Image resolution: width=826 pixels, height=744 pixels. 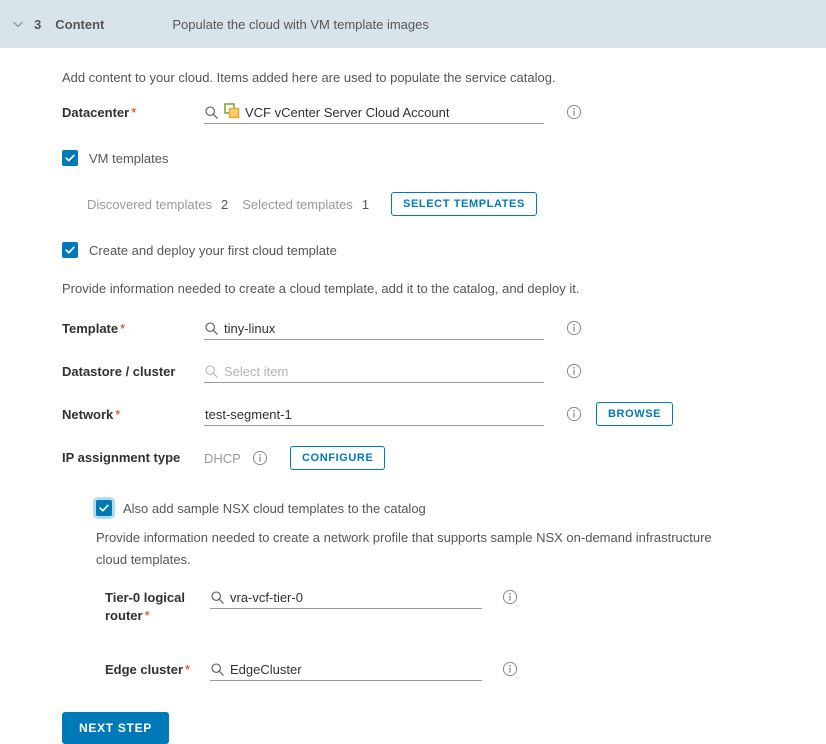 What do you see at coordinates (374, 329) in the screenshot?
I see `template-input: tiny-linux` at bounding box center [374, 329].